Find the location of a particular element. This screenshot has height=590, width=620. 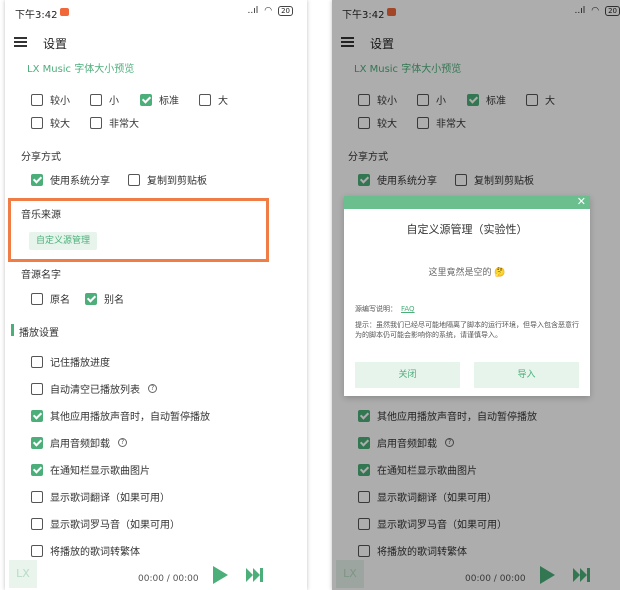

highlight-annotation-box is located at coordinates (138, 230).